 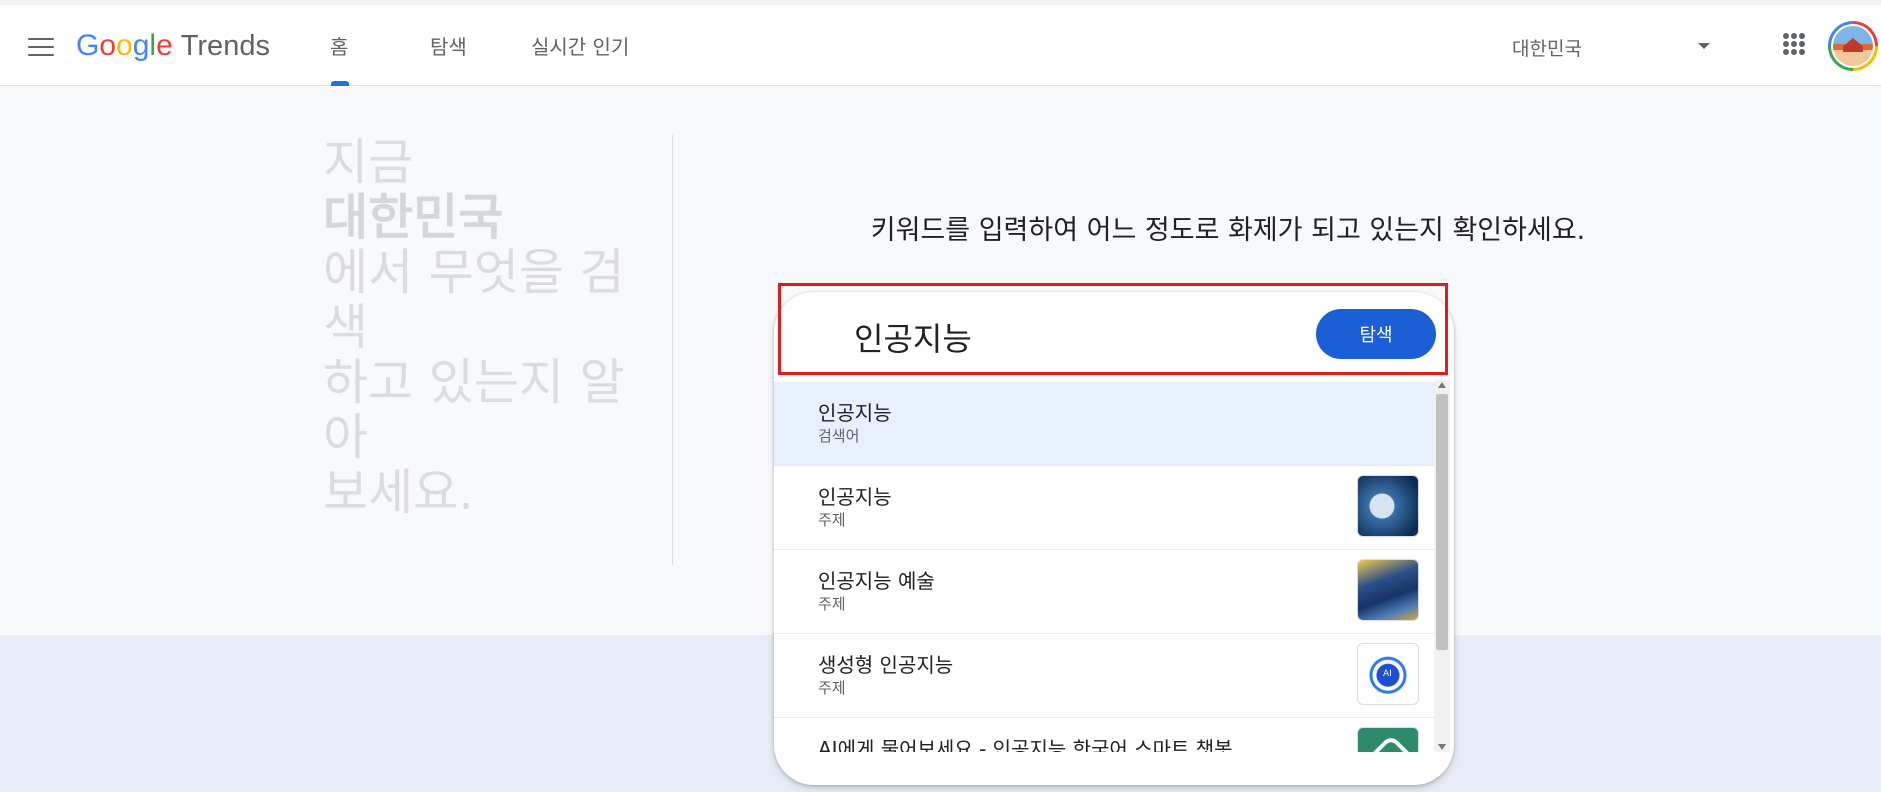 I want to click on ai-diagram-thumbnail, so click(x=1388, y=674).